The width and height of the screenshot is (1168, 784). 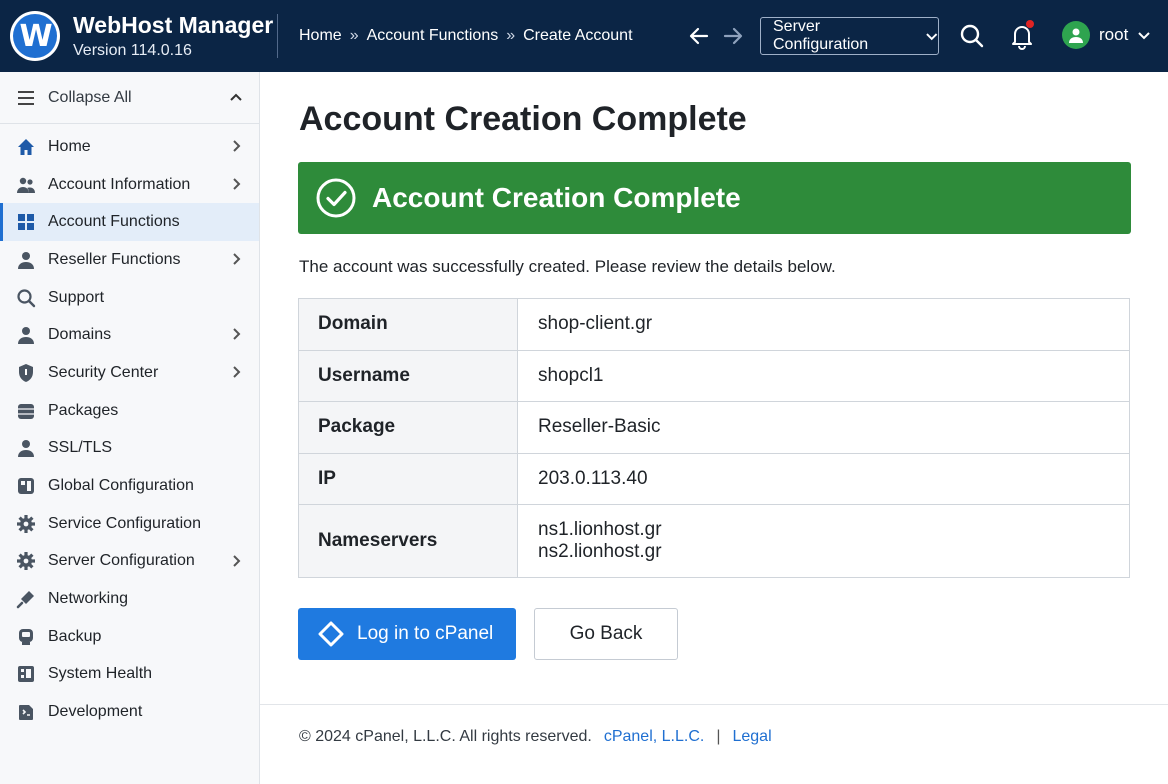 What do you see at coordinates (114, 222) in the screenshot?
I see `sidebar-item-label: Account Functions` at bounding box center [114, 222].